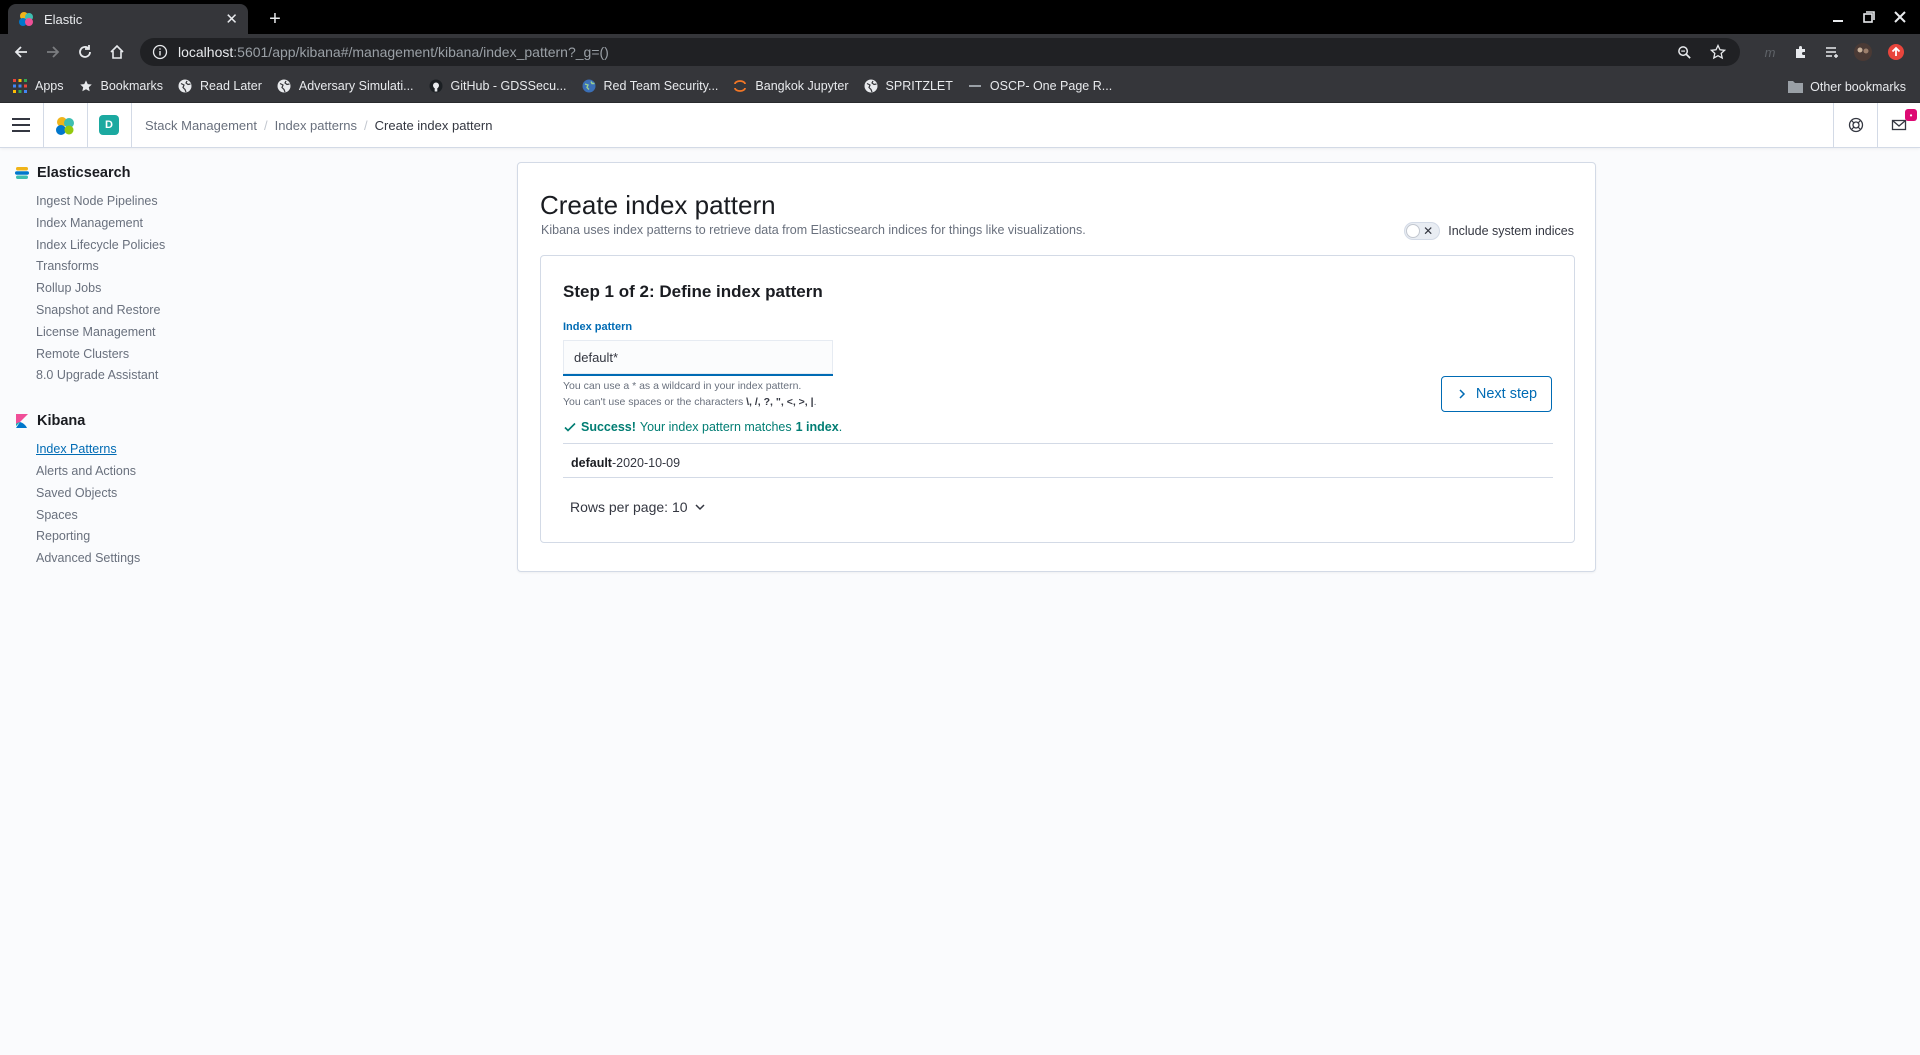 This screenshot has height=1055, width=1920. Describe the element at coordinates (65, 126) in the screenshot. I see `elastic-logo-icon` at that location.